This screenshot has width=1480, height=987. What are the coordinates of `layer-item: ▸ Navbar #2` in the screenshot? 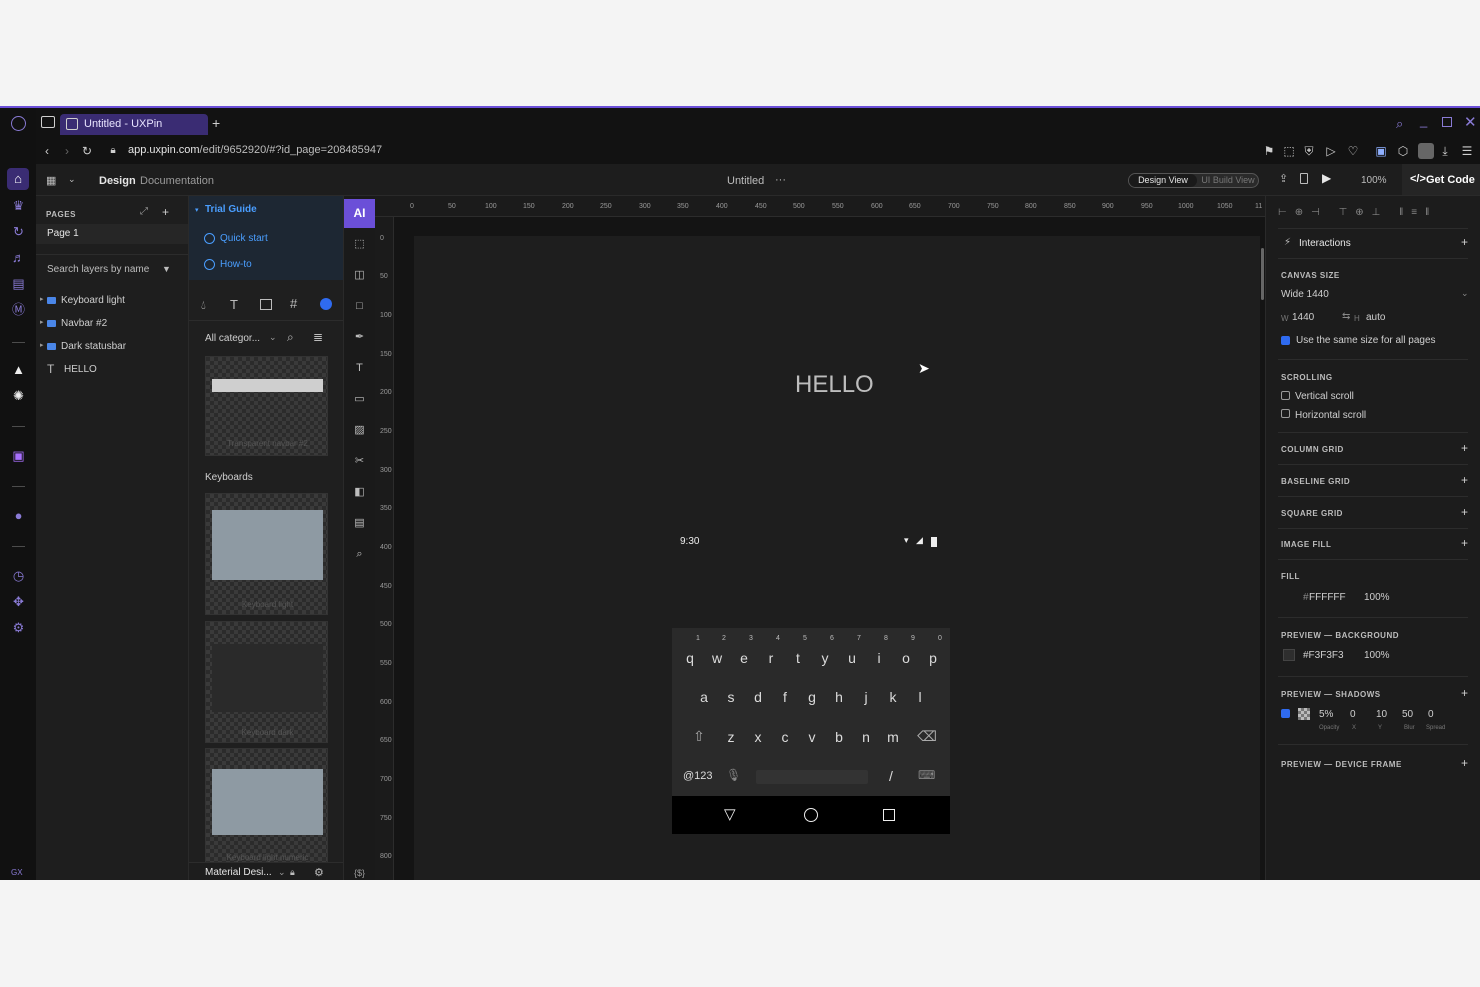 It's located at (112, 324).